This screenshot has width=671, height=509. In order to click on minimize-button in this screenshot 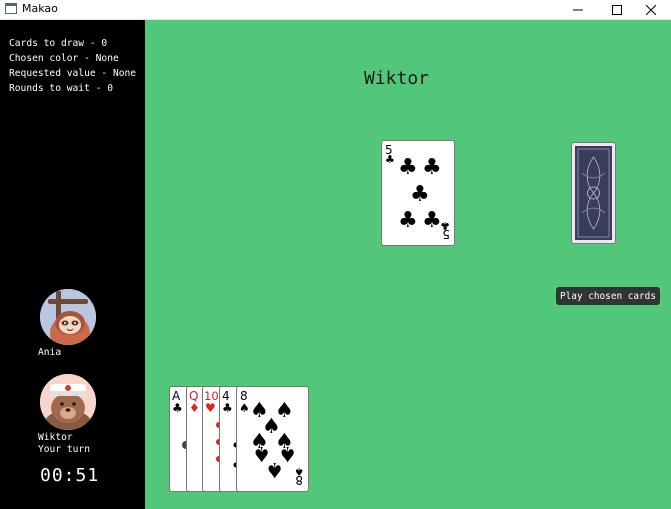, I will do `click(578, 9)`.